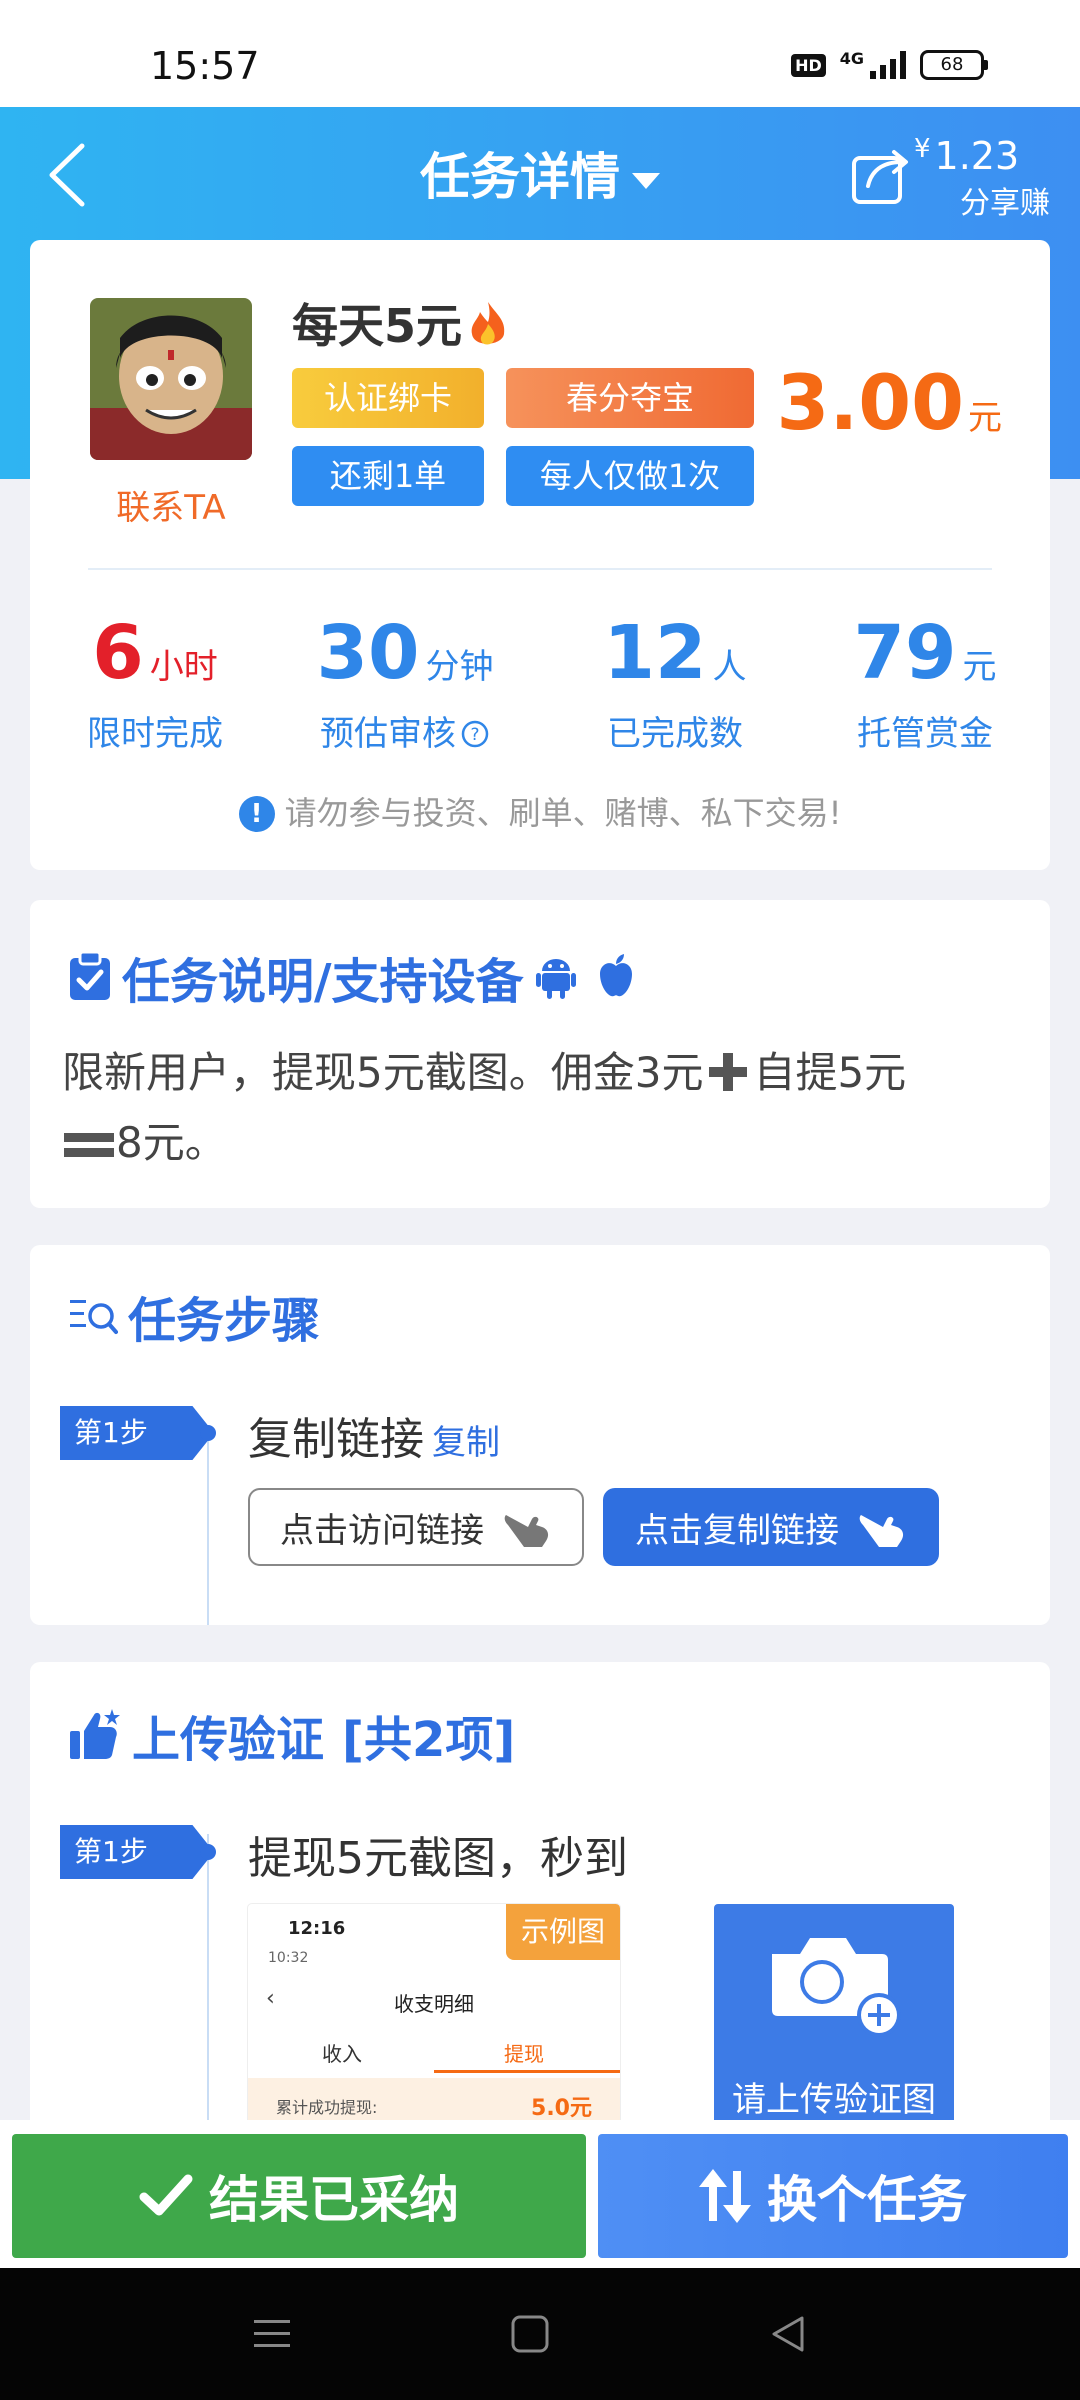  I want to click on upload-image-button: 请上传验证图, so click(834, 2018).